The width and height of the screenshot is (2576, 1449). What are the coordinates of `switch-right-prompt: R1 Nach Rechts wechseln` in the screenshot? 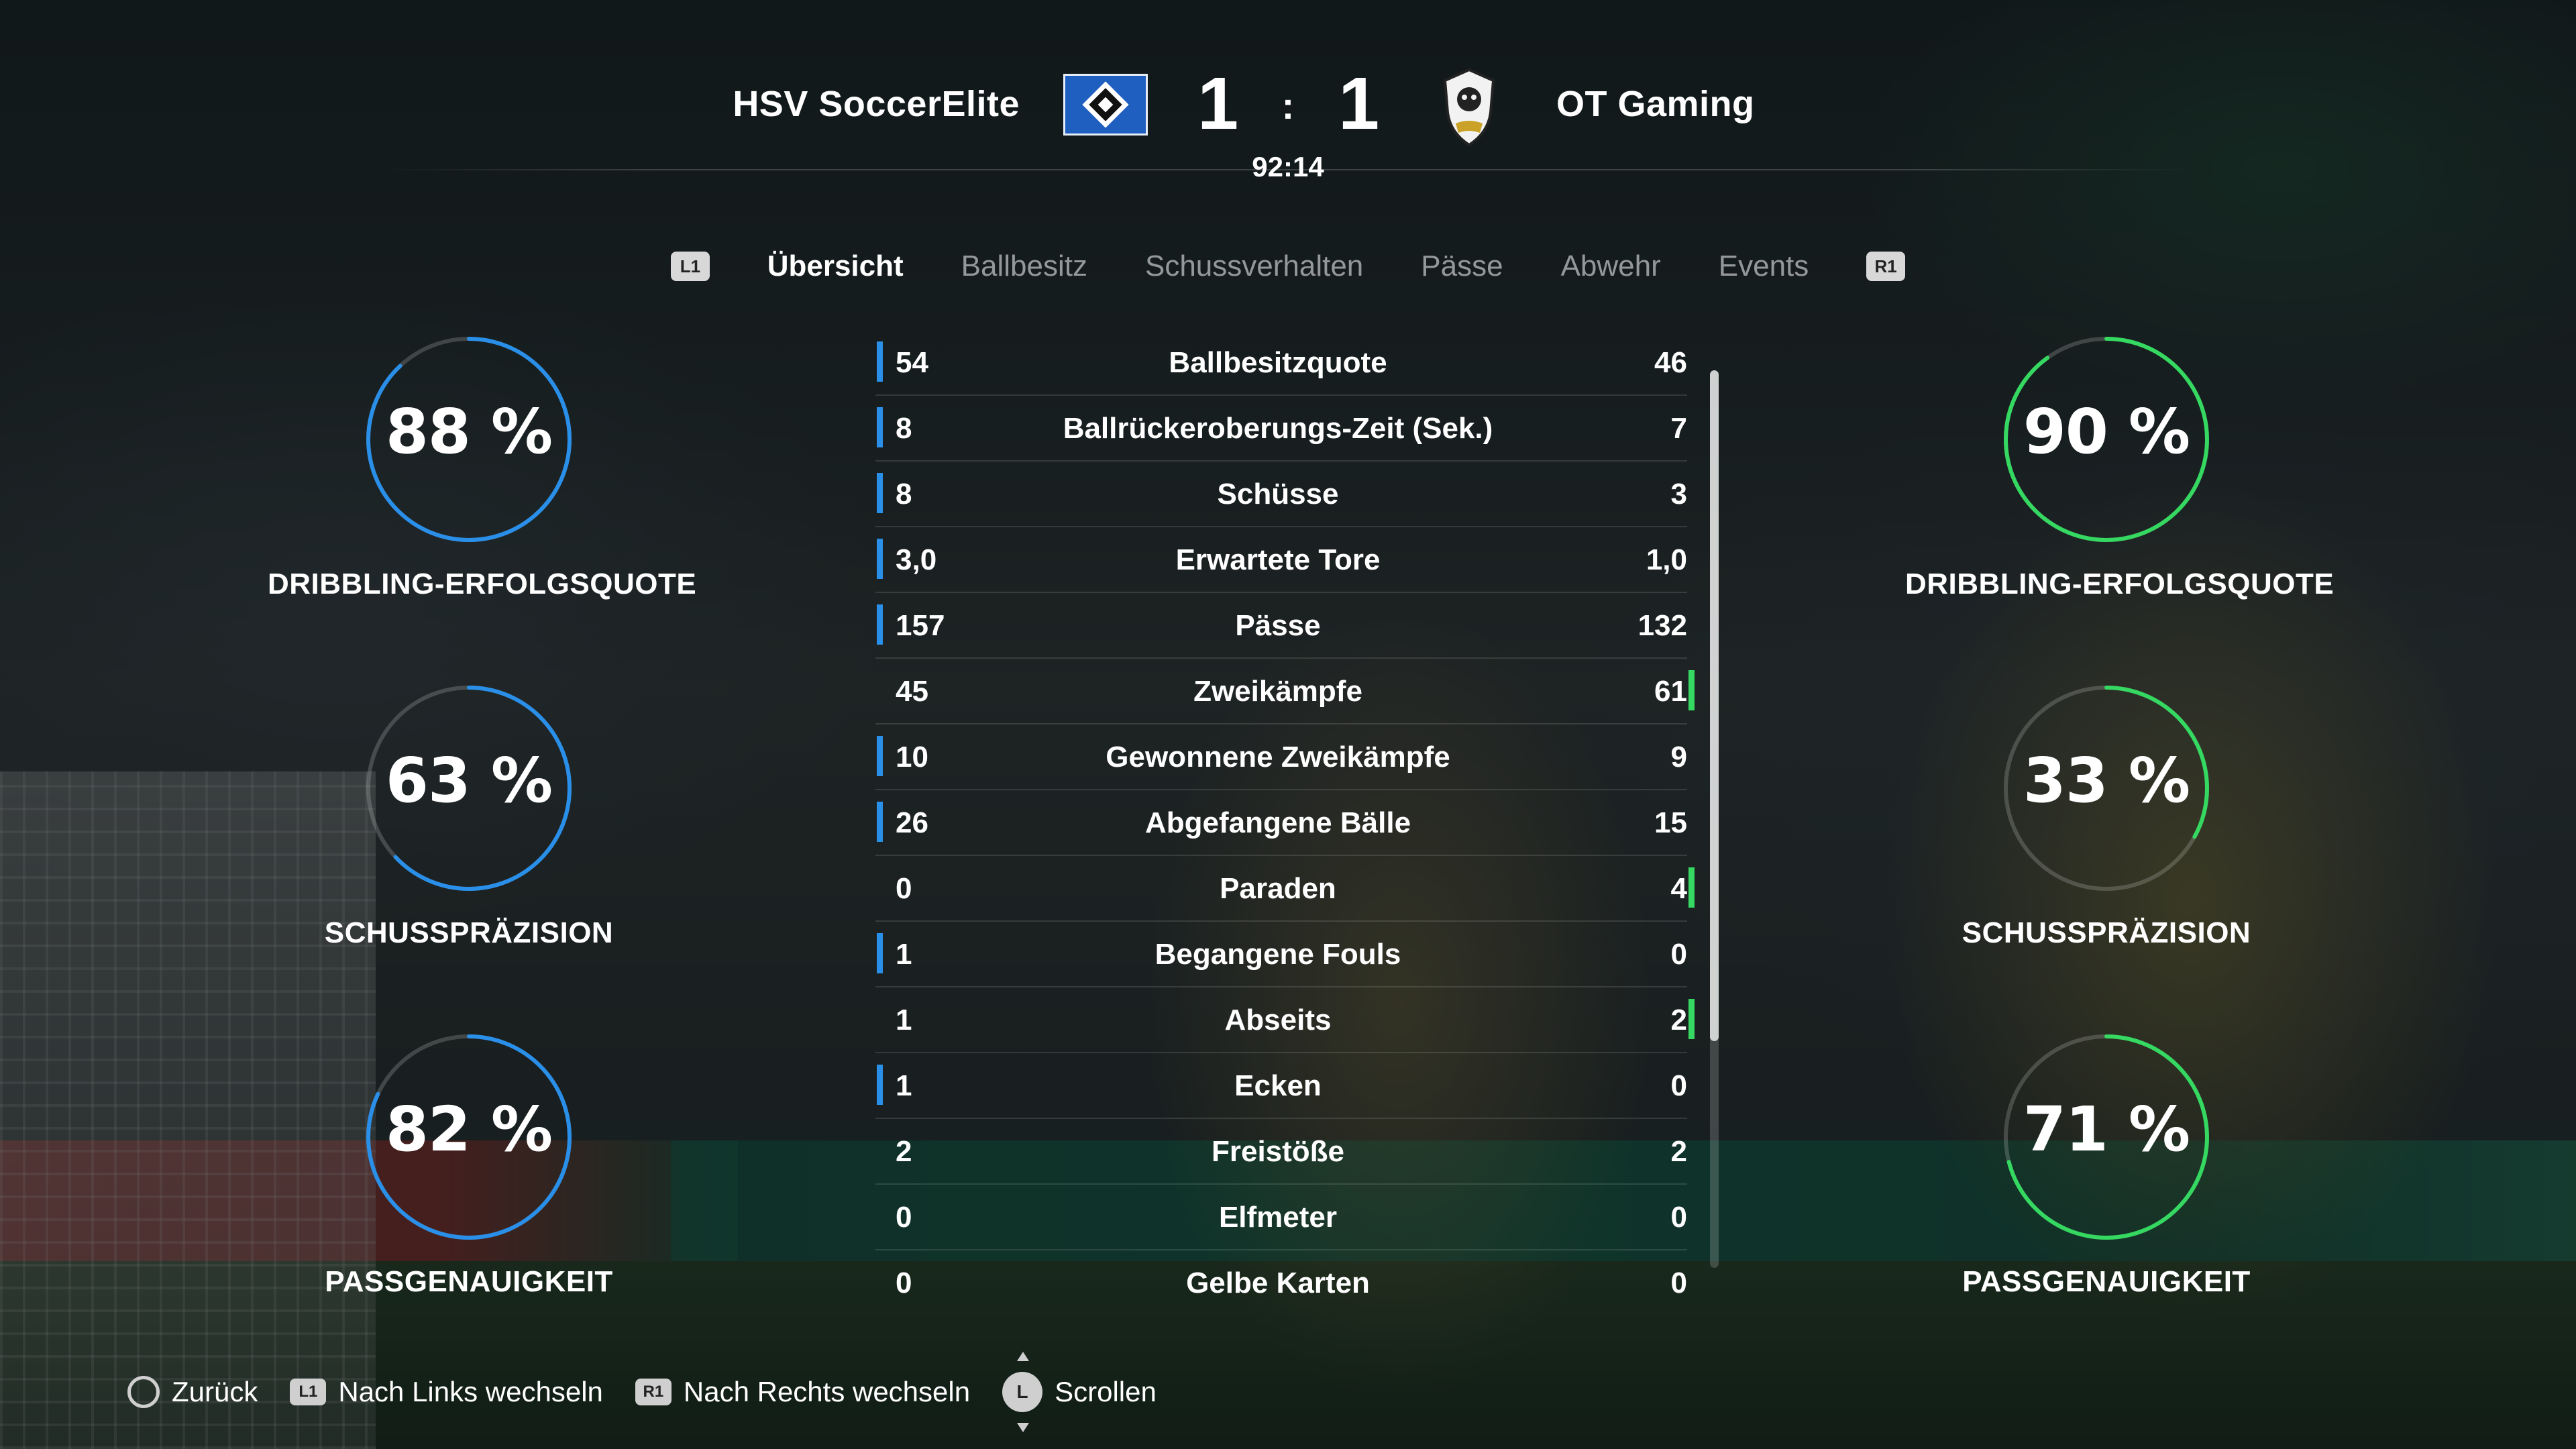 It's located at (802, 1392).